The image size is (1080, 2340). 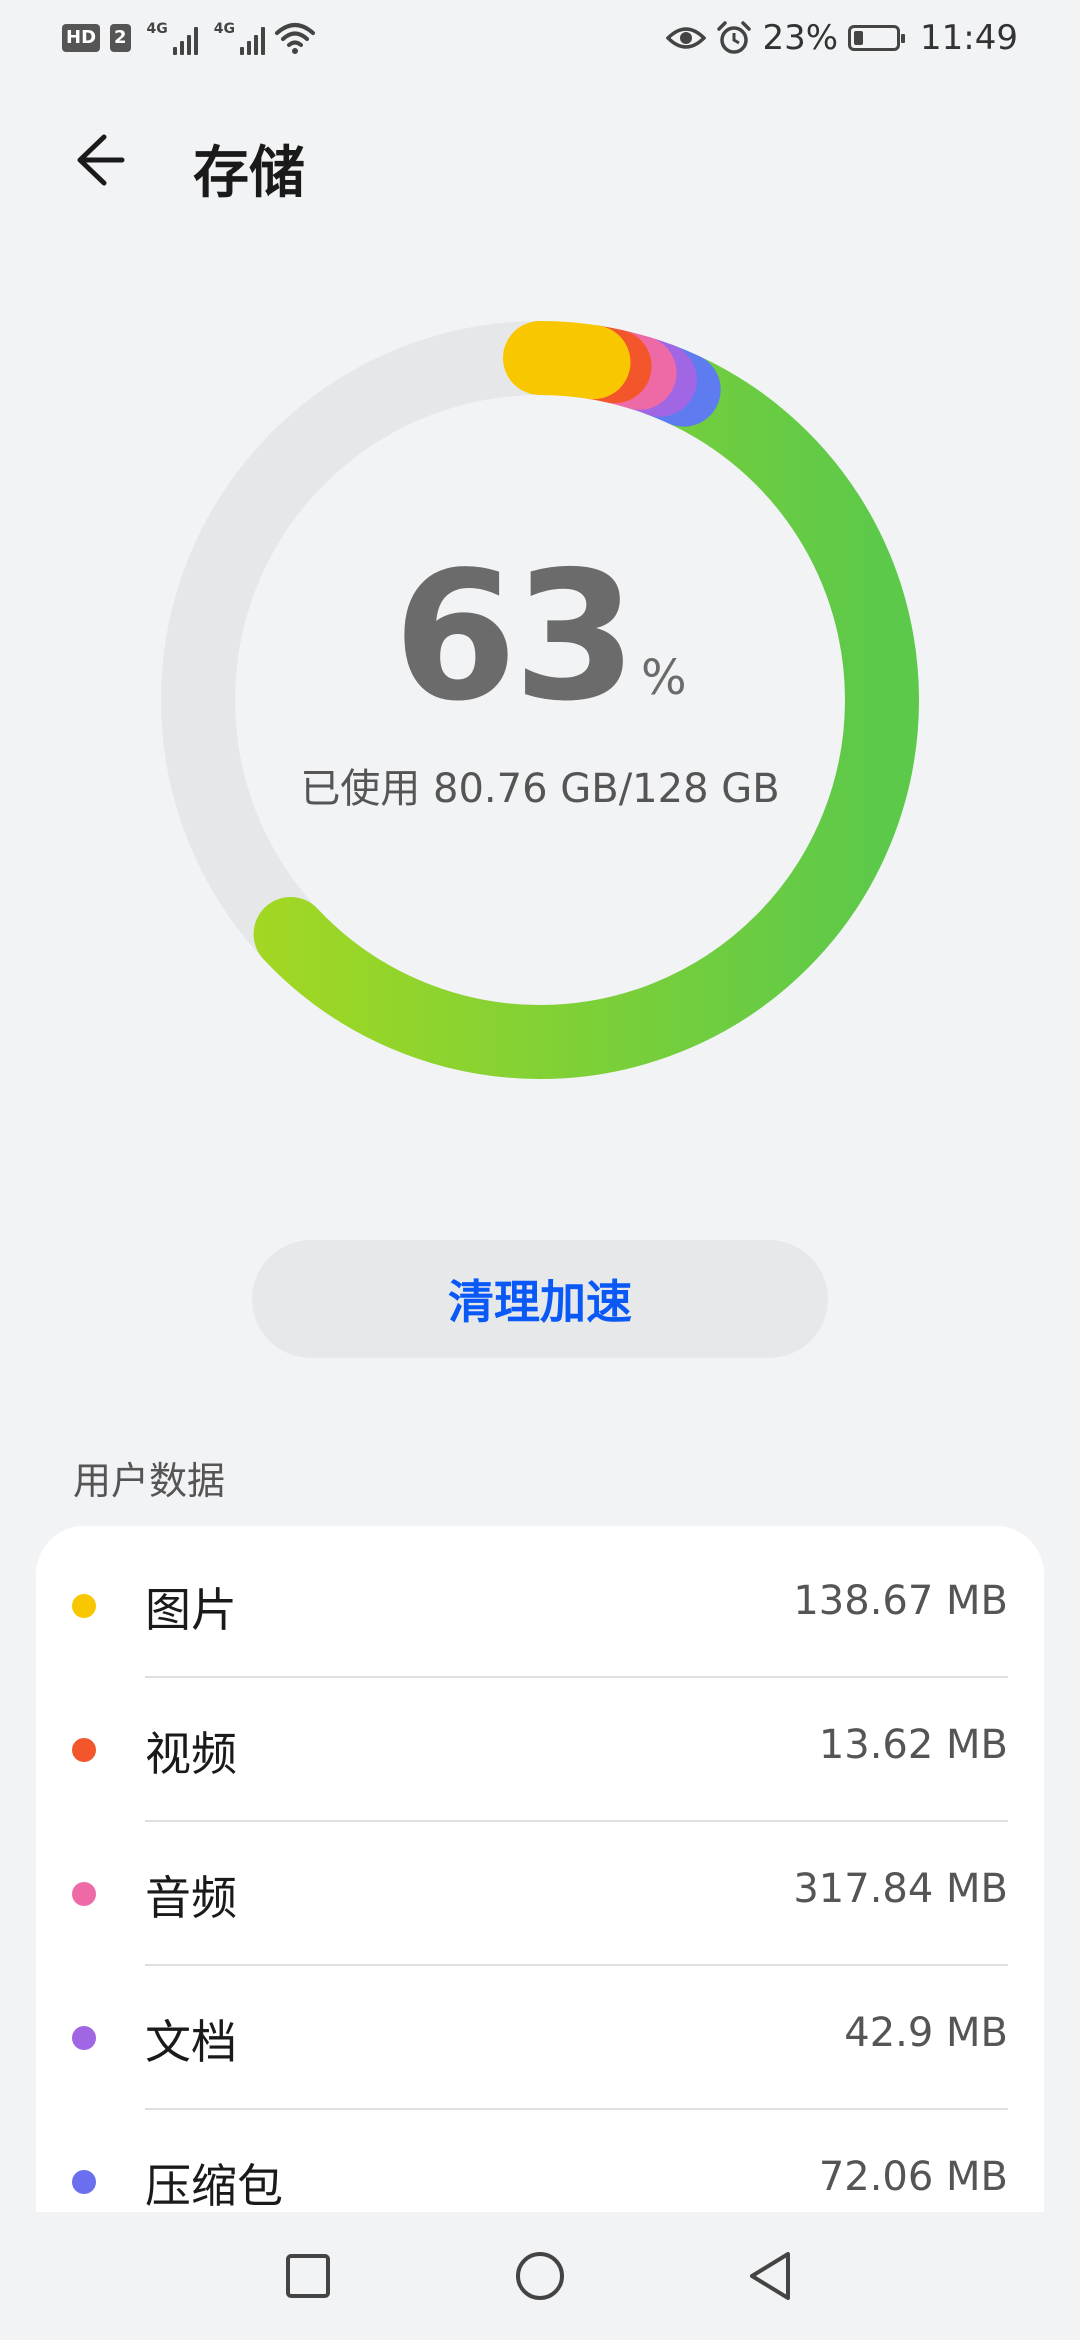 What do you see at coordinates (900, 1889) in the screenshot?
I see `category-size: 317.84 MB` at bounding box center [900, 1889].